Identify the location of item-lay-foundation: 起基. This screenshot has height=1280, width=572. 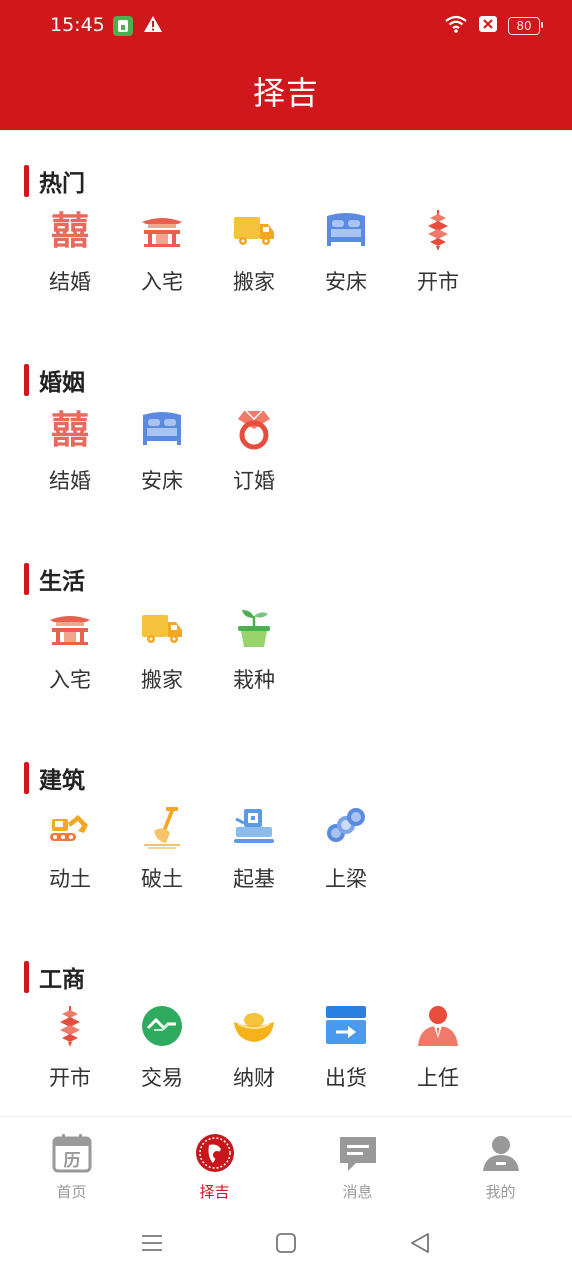
(254, 849).